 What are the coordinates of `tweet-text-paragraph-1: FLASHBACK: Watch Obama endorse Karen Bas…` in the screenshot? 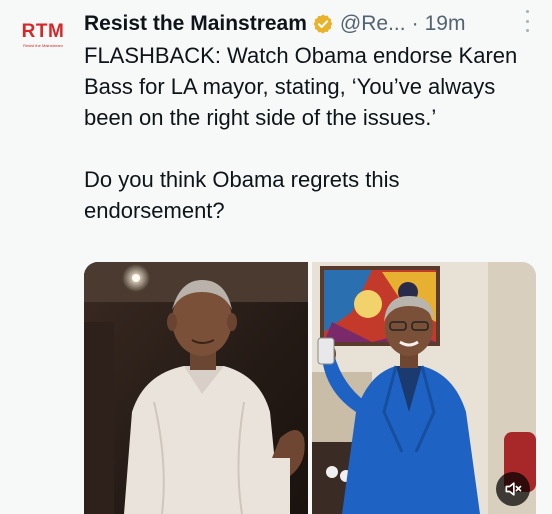 It's located at (301, 86).